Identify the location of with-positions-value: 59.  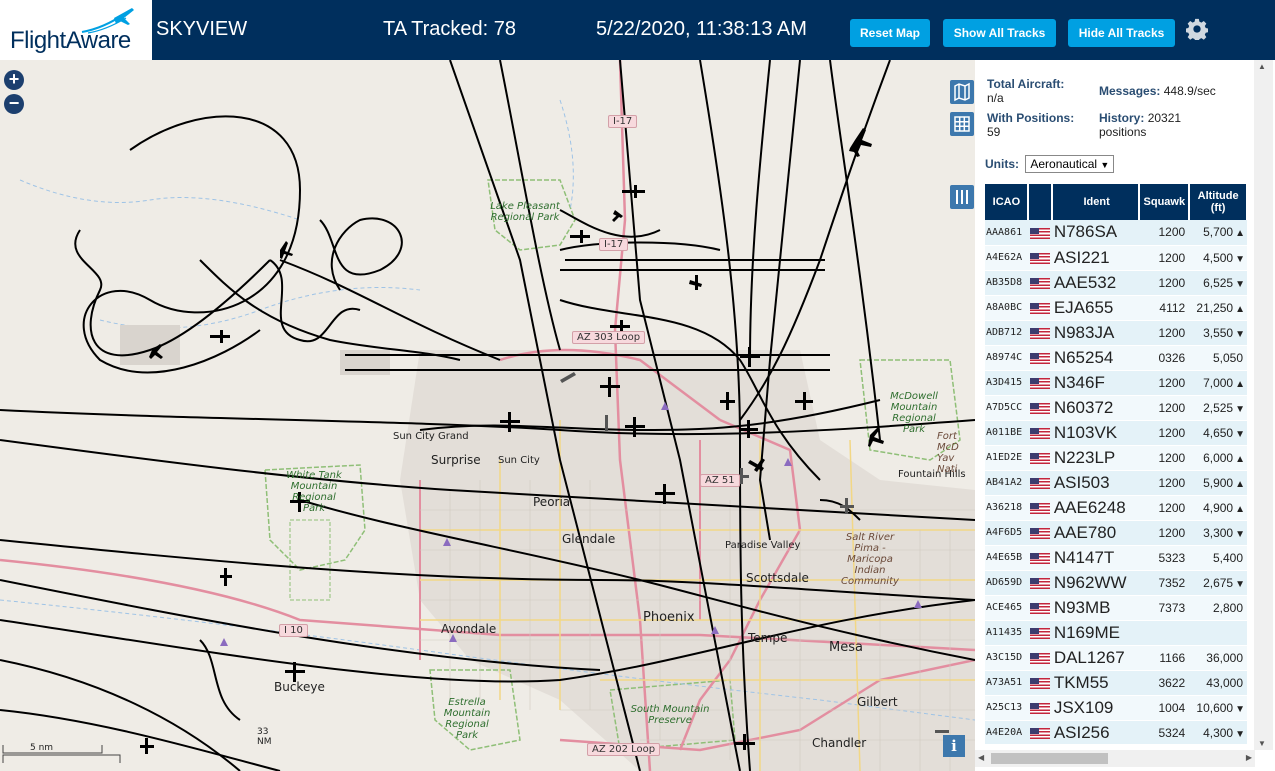
(994, 132).